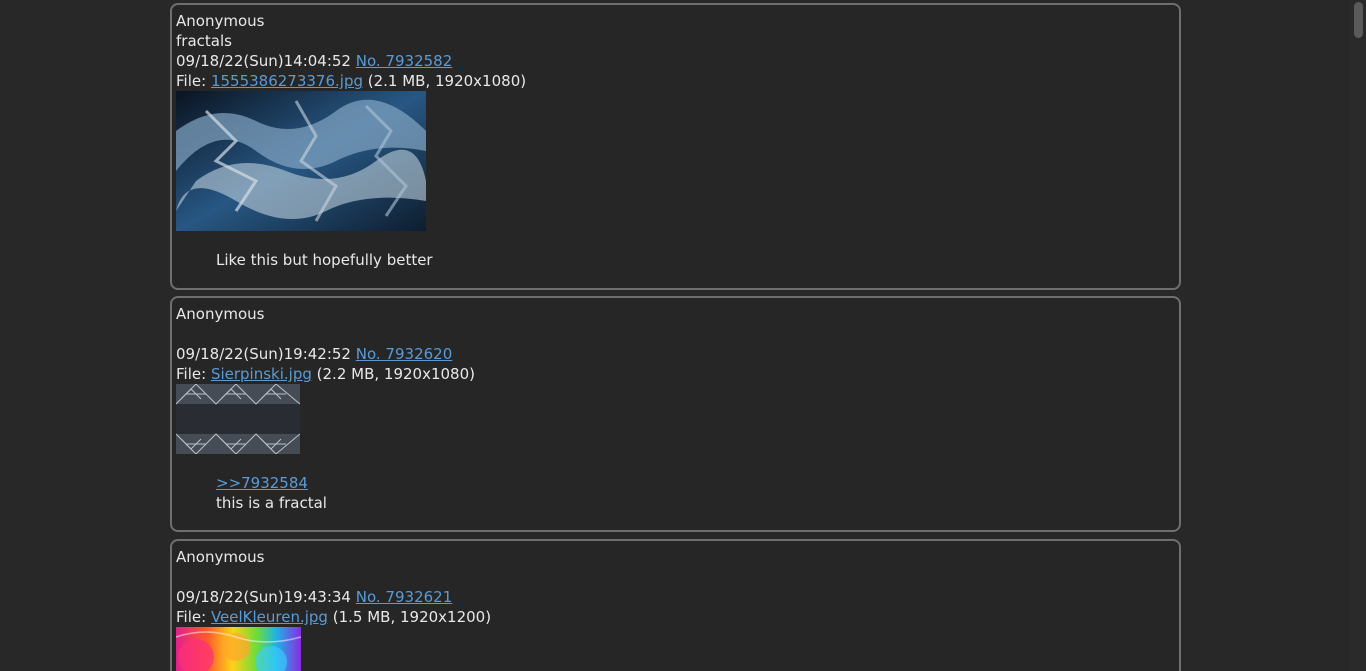  Describe the element at coordinates (271, 503) in the screenshot. I see `post-comment: this is a fractal` at that location.